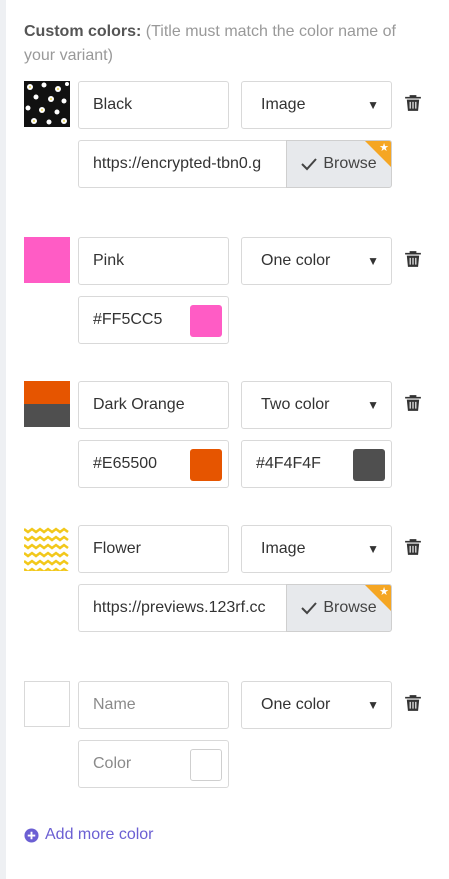  What do you see at coordinates (117, 548) in the screenshot?
I see `color-name-value: Flower` at bounding box center [117, 548].